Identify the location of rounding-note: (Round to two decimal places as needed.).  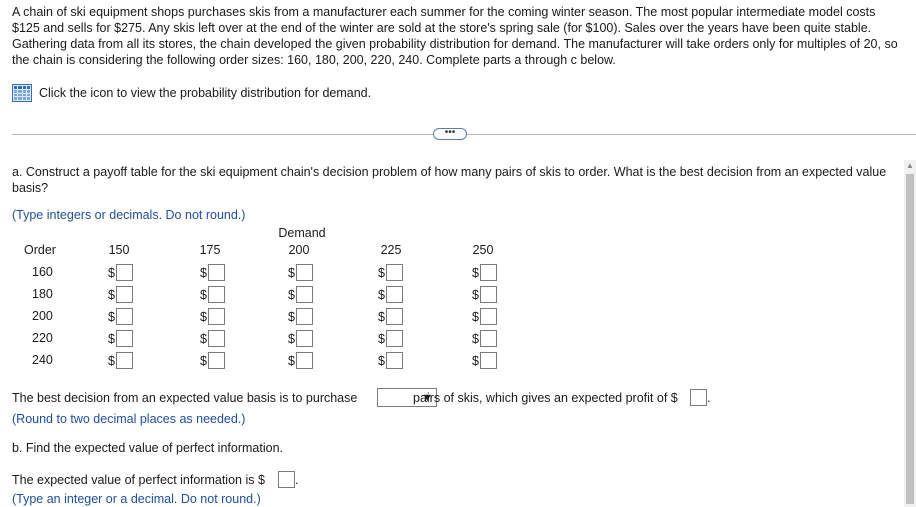
(129, 419).